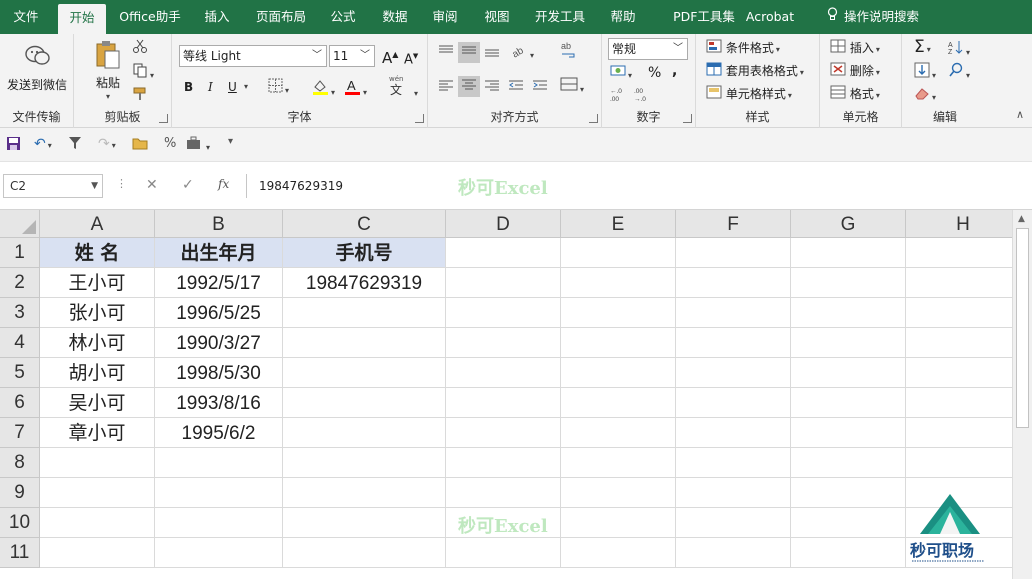 The height and width of the screenshot is (579, 1032). I want to click on fill-icon: ▾, so click(925, 73).